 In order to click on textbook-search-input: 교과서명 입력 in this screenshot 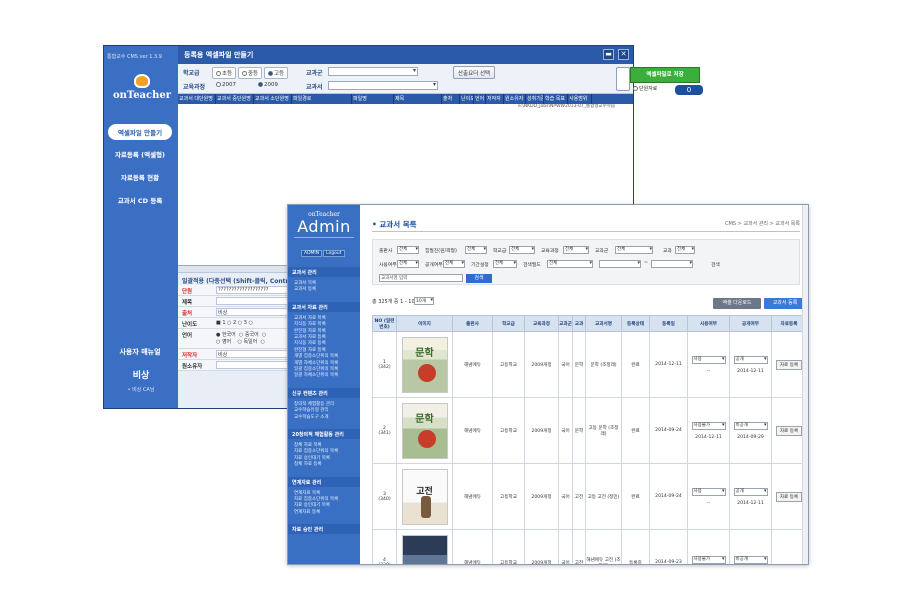, I will do `click(421, 278)`.